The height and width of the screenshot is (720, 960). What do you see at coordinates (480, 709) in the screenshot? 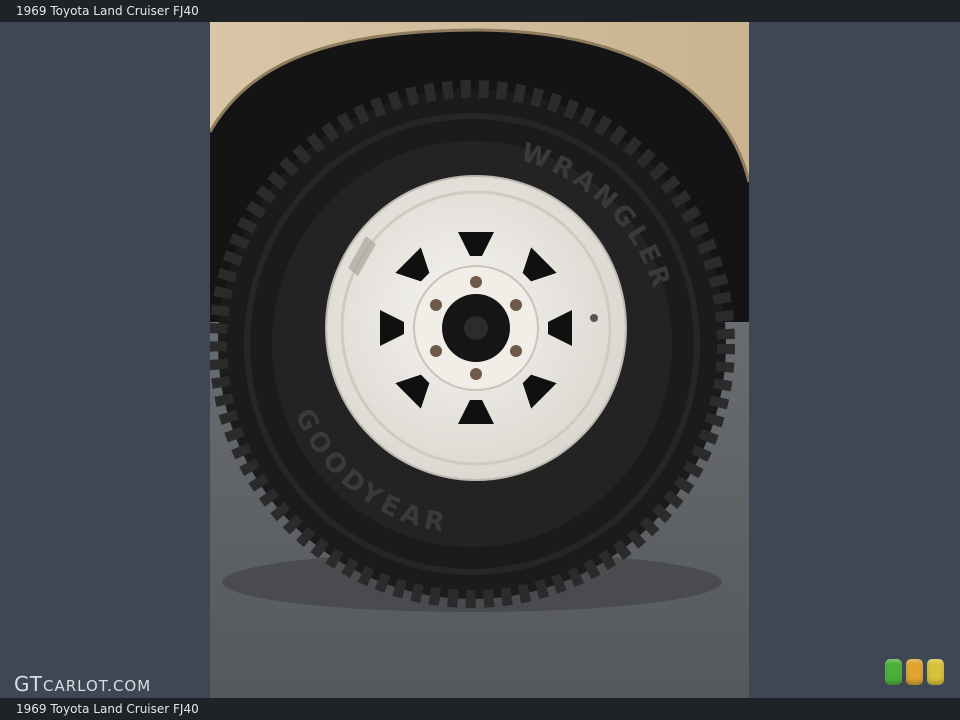
I see `photo-caption-bar: 1969 Toyota Land Cruiser FJ40` at bounding box center [480, 709].